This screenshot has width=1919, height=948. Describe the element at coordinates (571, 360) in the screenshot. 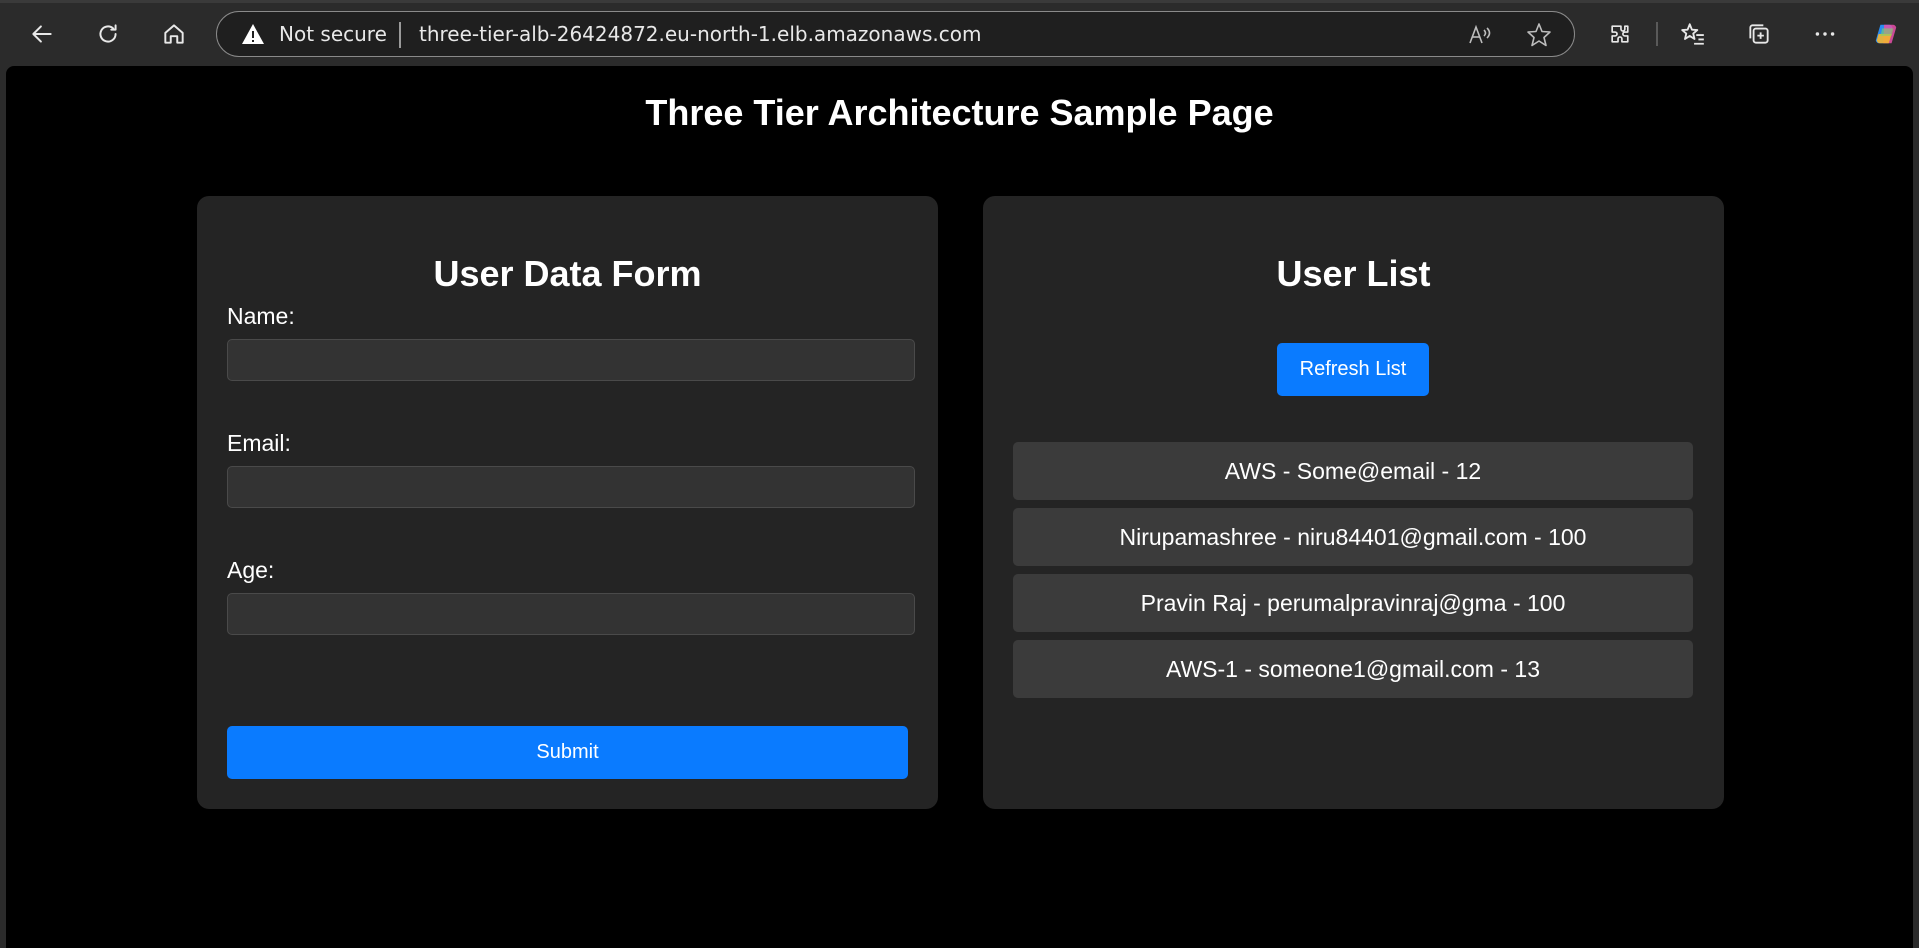

I see `name-input` at that location.